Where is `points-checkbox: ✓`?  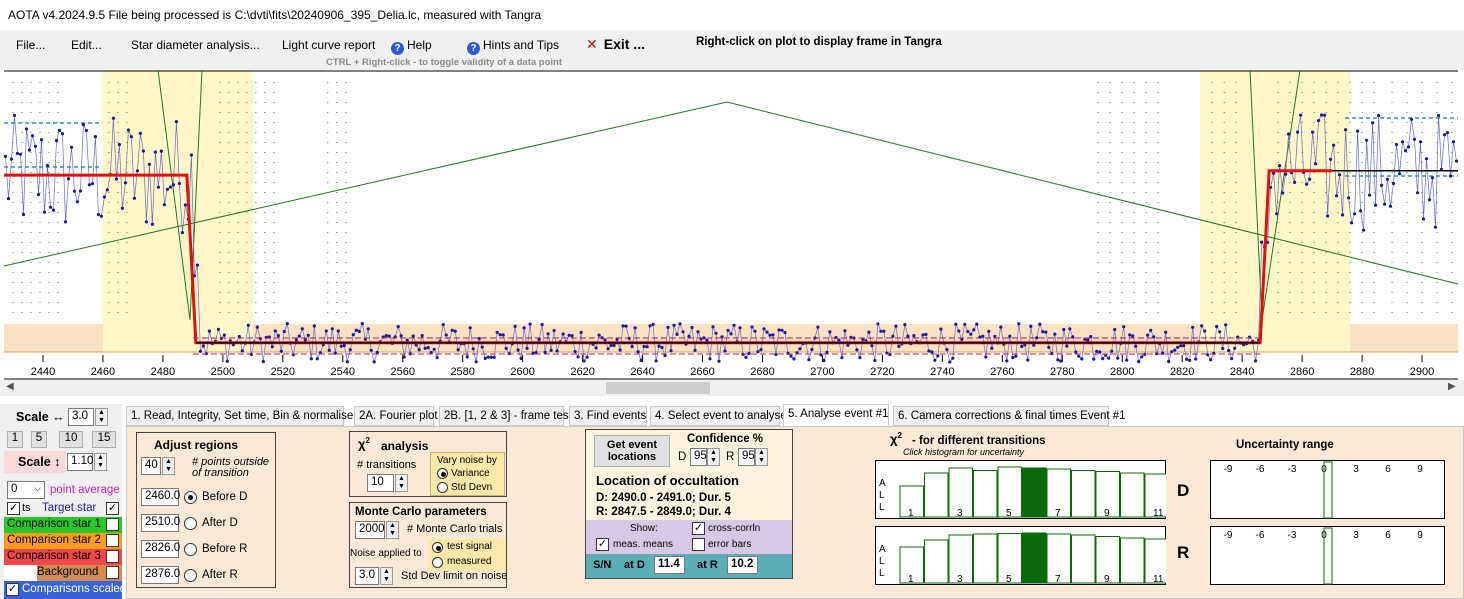 points-checkbox: ✓ is located at coordinates (13, 508).